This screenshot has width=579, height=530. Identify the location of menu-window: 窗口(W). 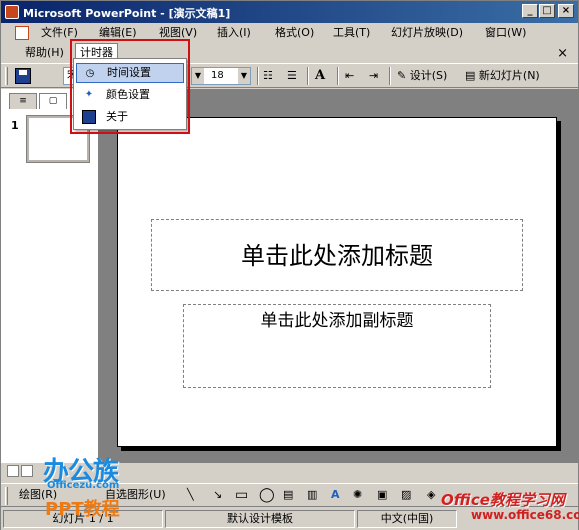
(505, 33).